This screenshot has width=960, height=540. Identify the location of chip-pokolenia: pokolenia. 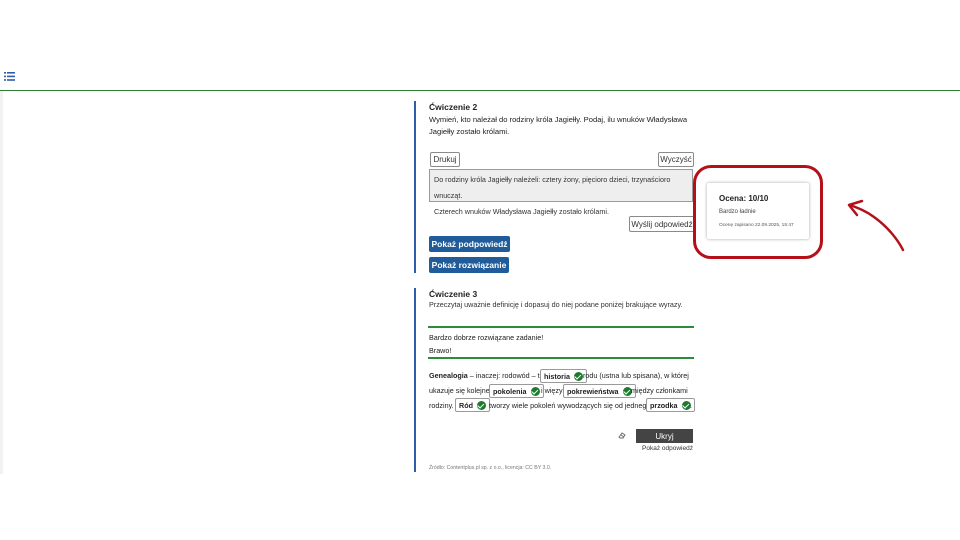
(516, 391).